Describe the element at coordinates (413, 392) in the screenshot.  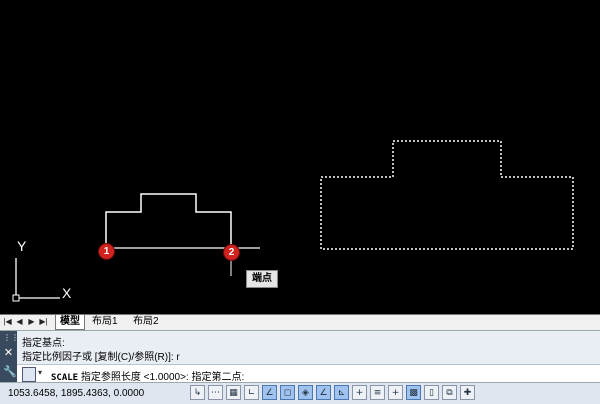
I see `quick-properties-icon: ▩` at that location.